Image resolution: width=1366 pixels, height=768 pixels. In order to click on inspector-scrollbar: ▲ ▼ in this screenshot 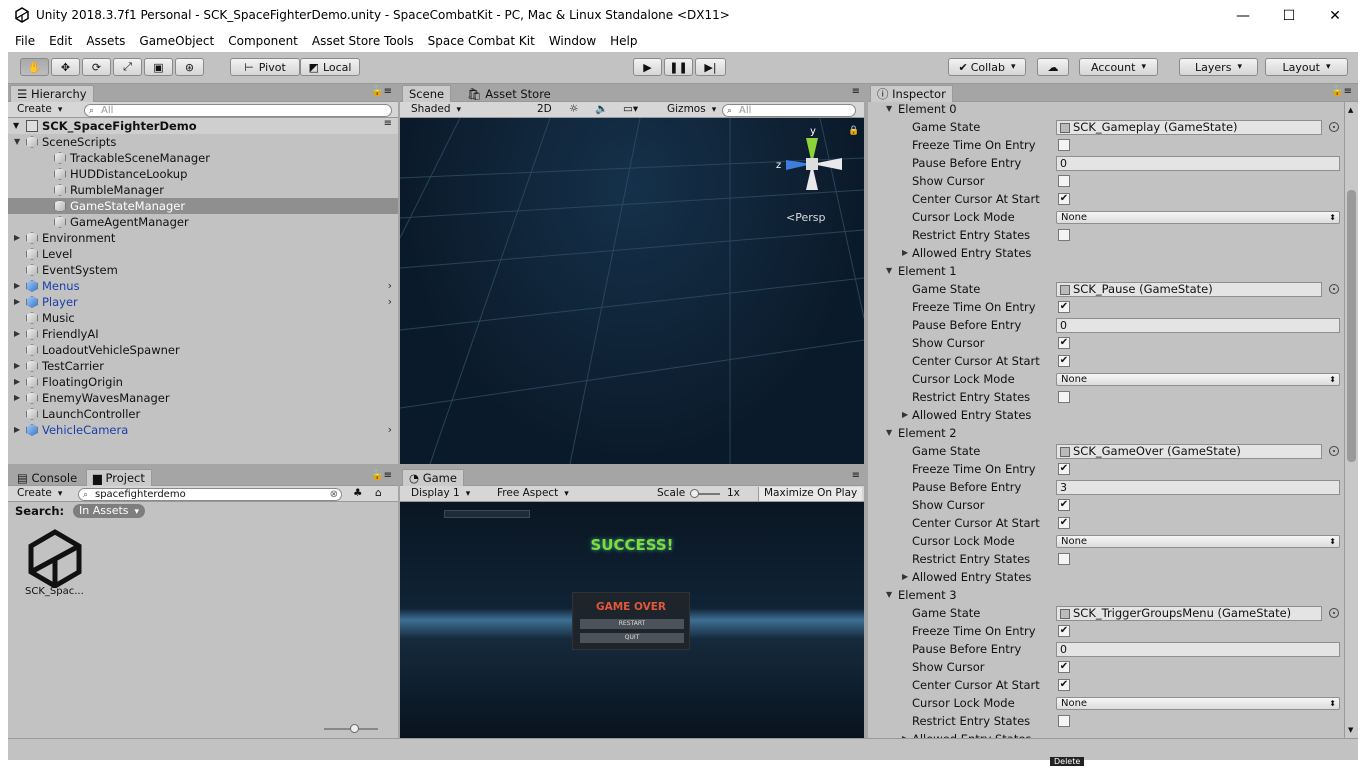, I will do `click(1351, 420)`.